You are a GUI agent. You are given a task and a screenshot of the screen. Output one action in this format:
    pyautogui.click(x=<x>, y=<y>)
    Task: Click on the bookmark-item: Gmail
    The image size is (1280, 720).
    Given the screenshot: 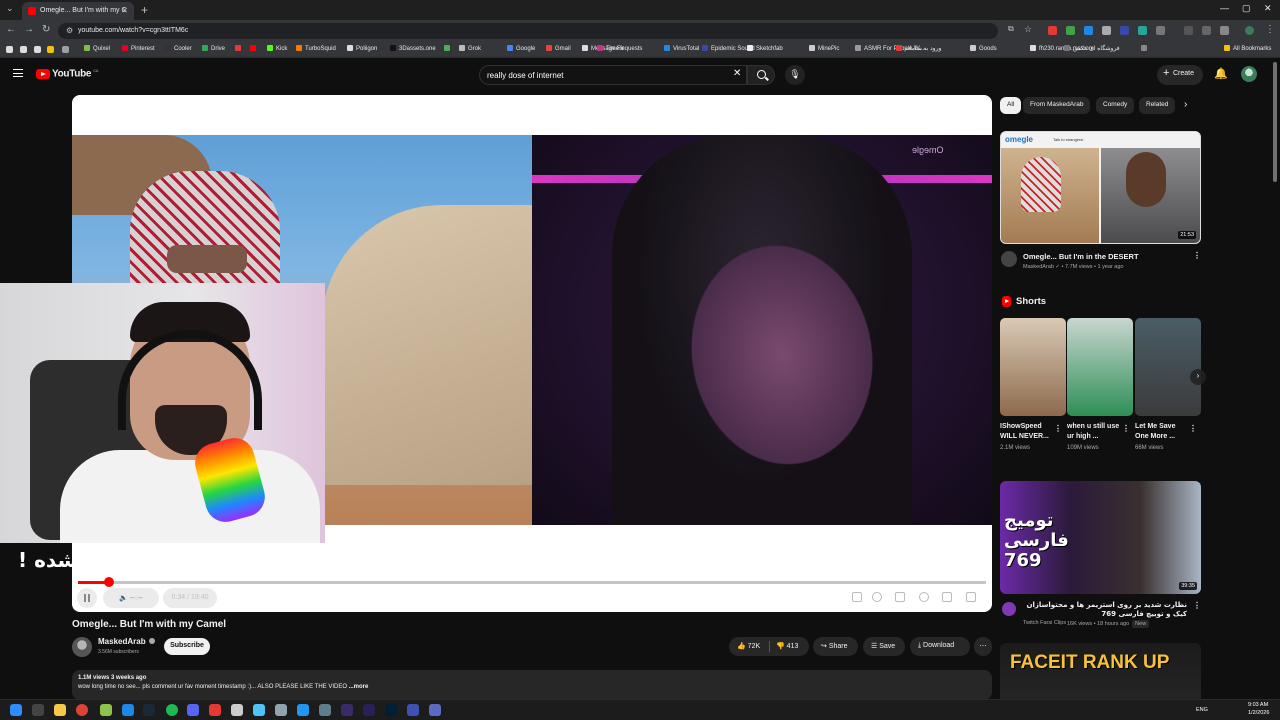 What is the action you would take?
    pyautogui.click(x=558, y=48)
    